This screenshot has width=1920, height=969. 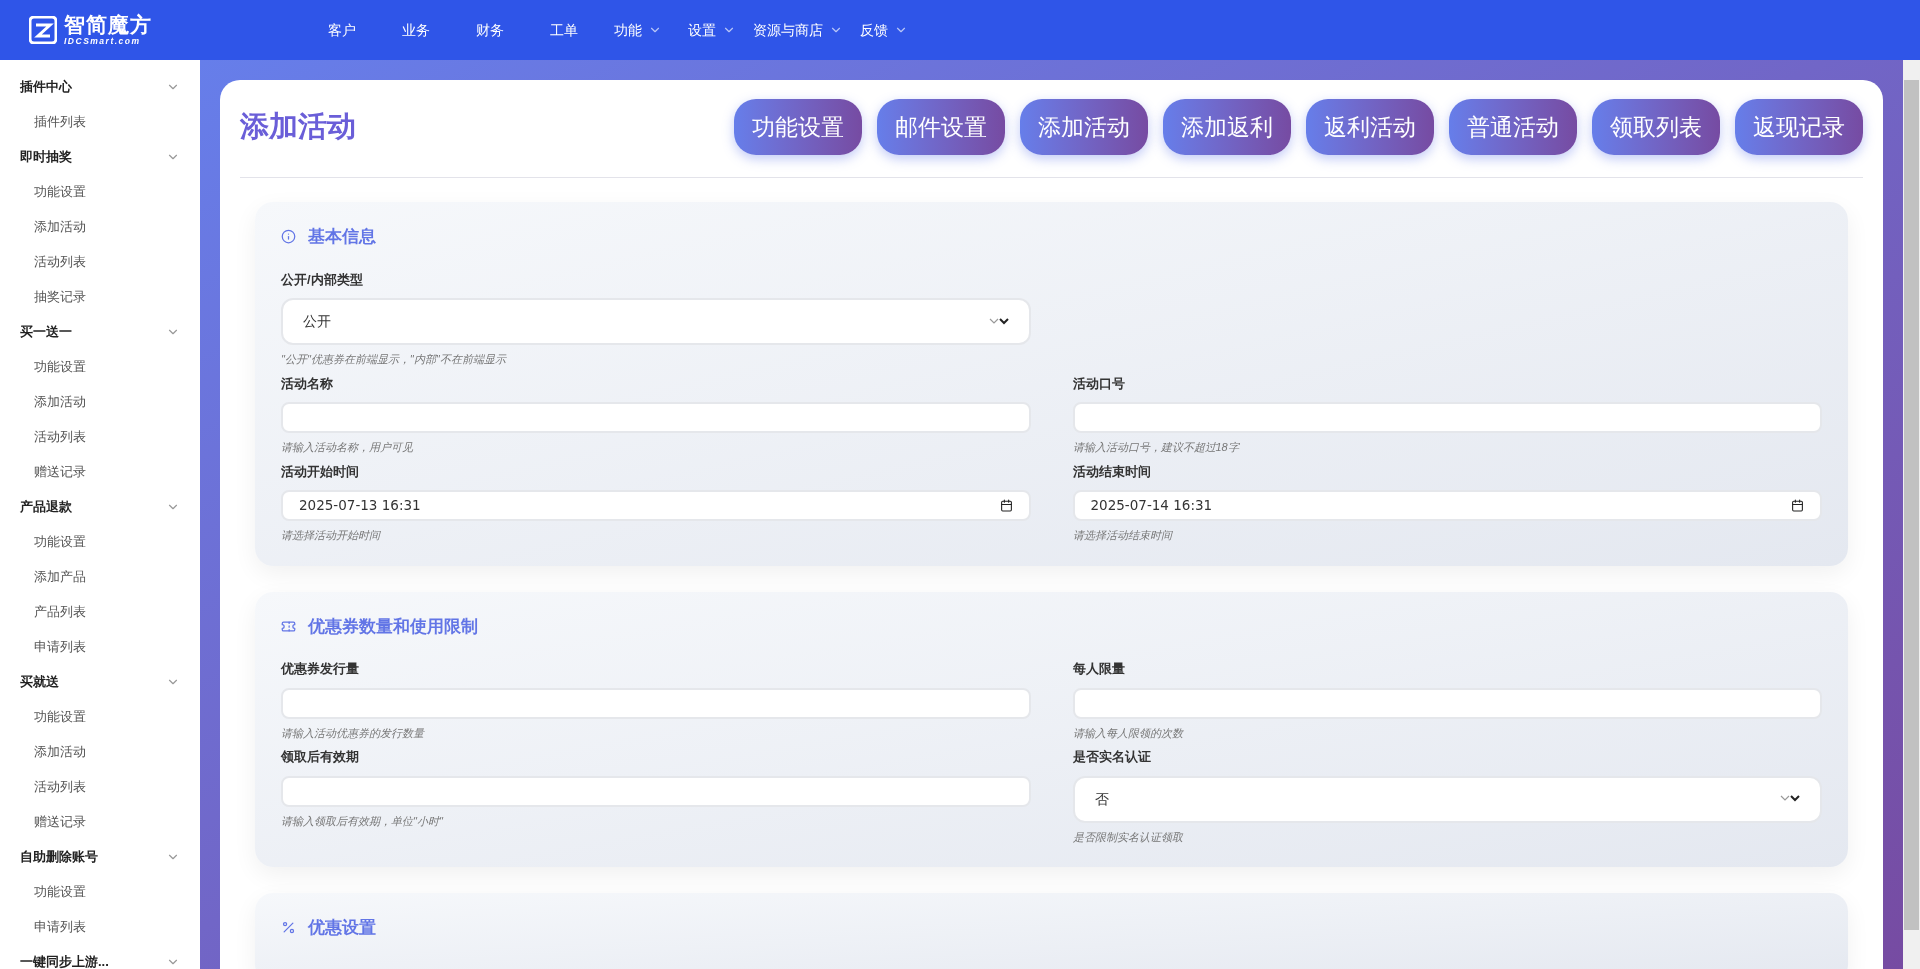 I want to click on section-title: 优惠设置, so click(x=342, y=928).